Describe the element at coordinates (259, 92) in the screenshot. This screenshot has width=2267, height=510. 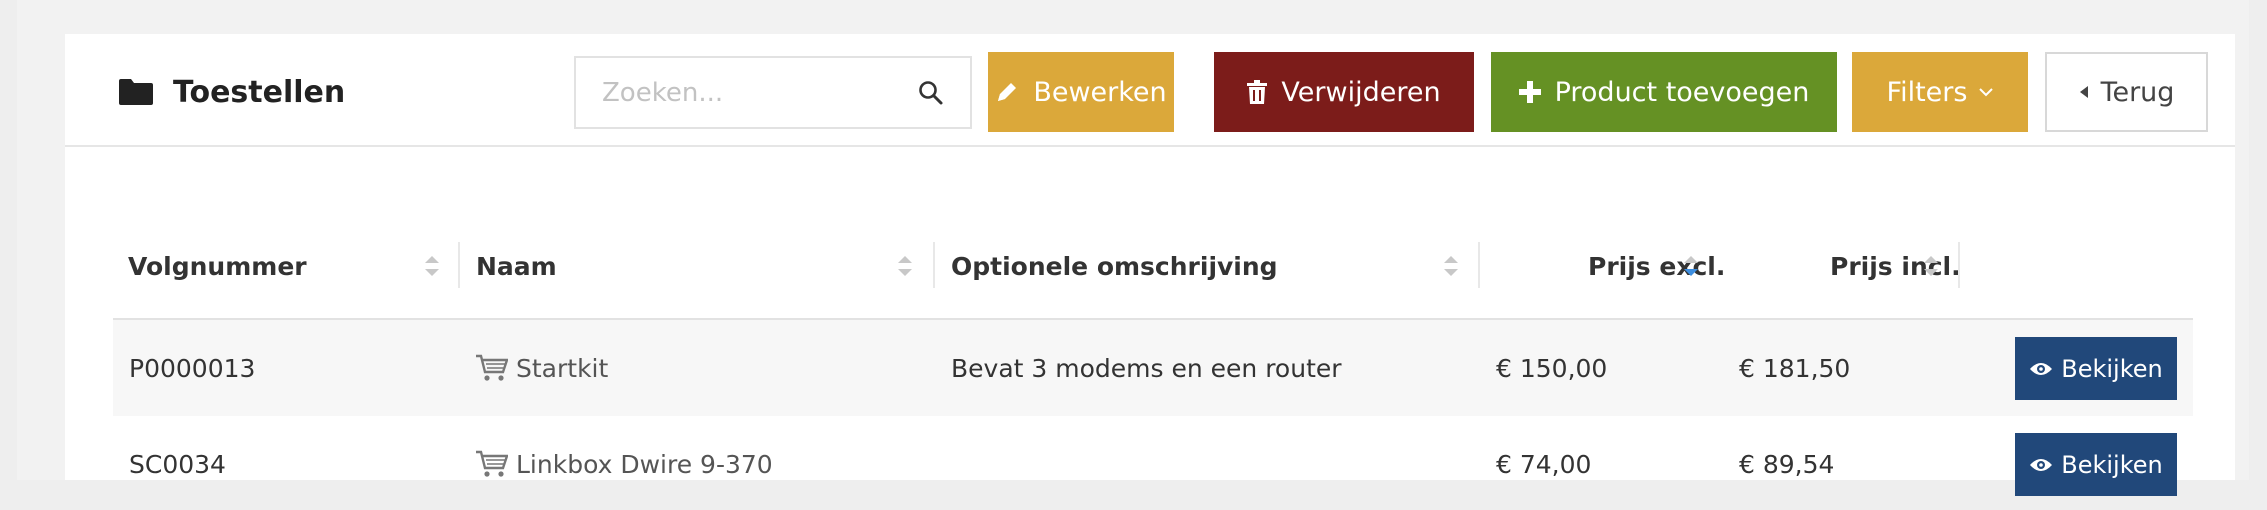
I see `page-title-text: Toestellen` at that location.